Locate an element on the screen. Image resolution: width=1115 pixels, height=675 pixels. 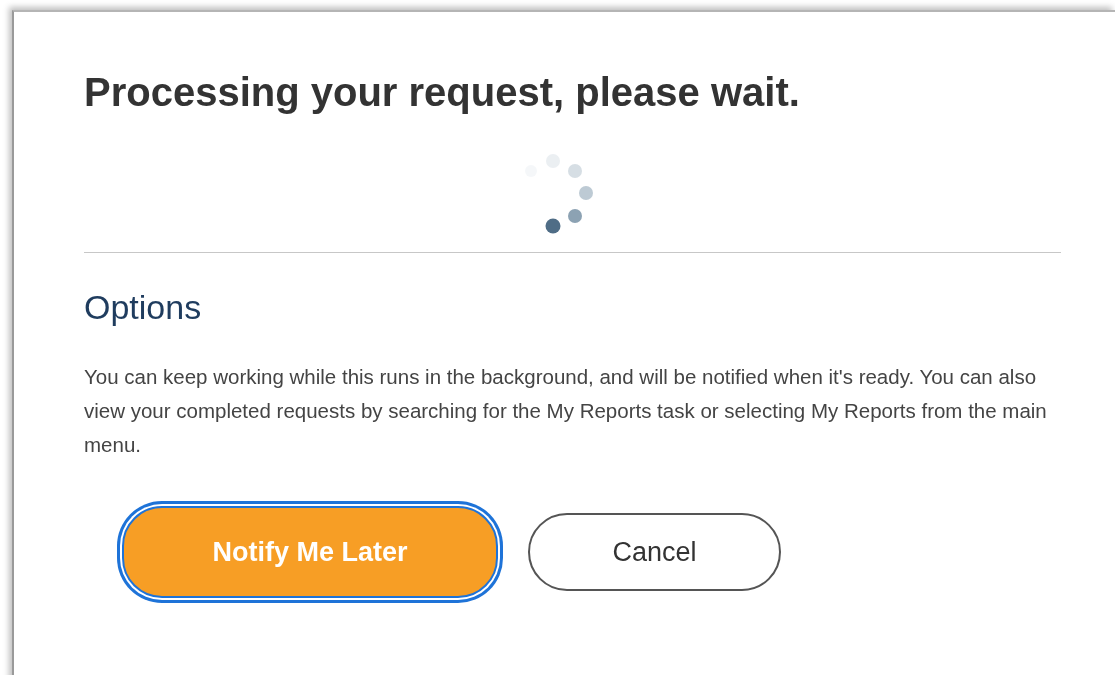
options-heading: Options is located at coordinates (143, 307).